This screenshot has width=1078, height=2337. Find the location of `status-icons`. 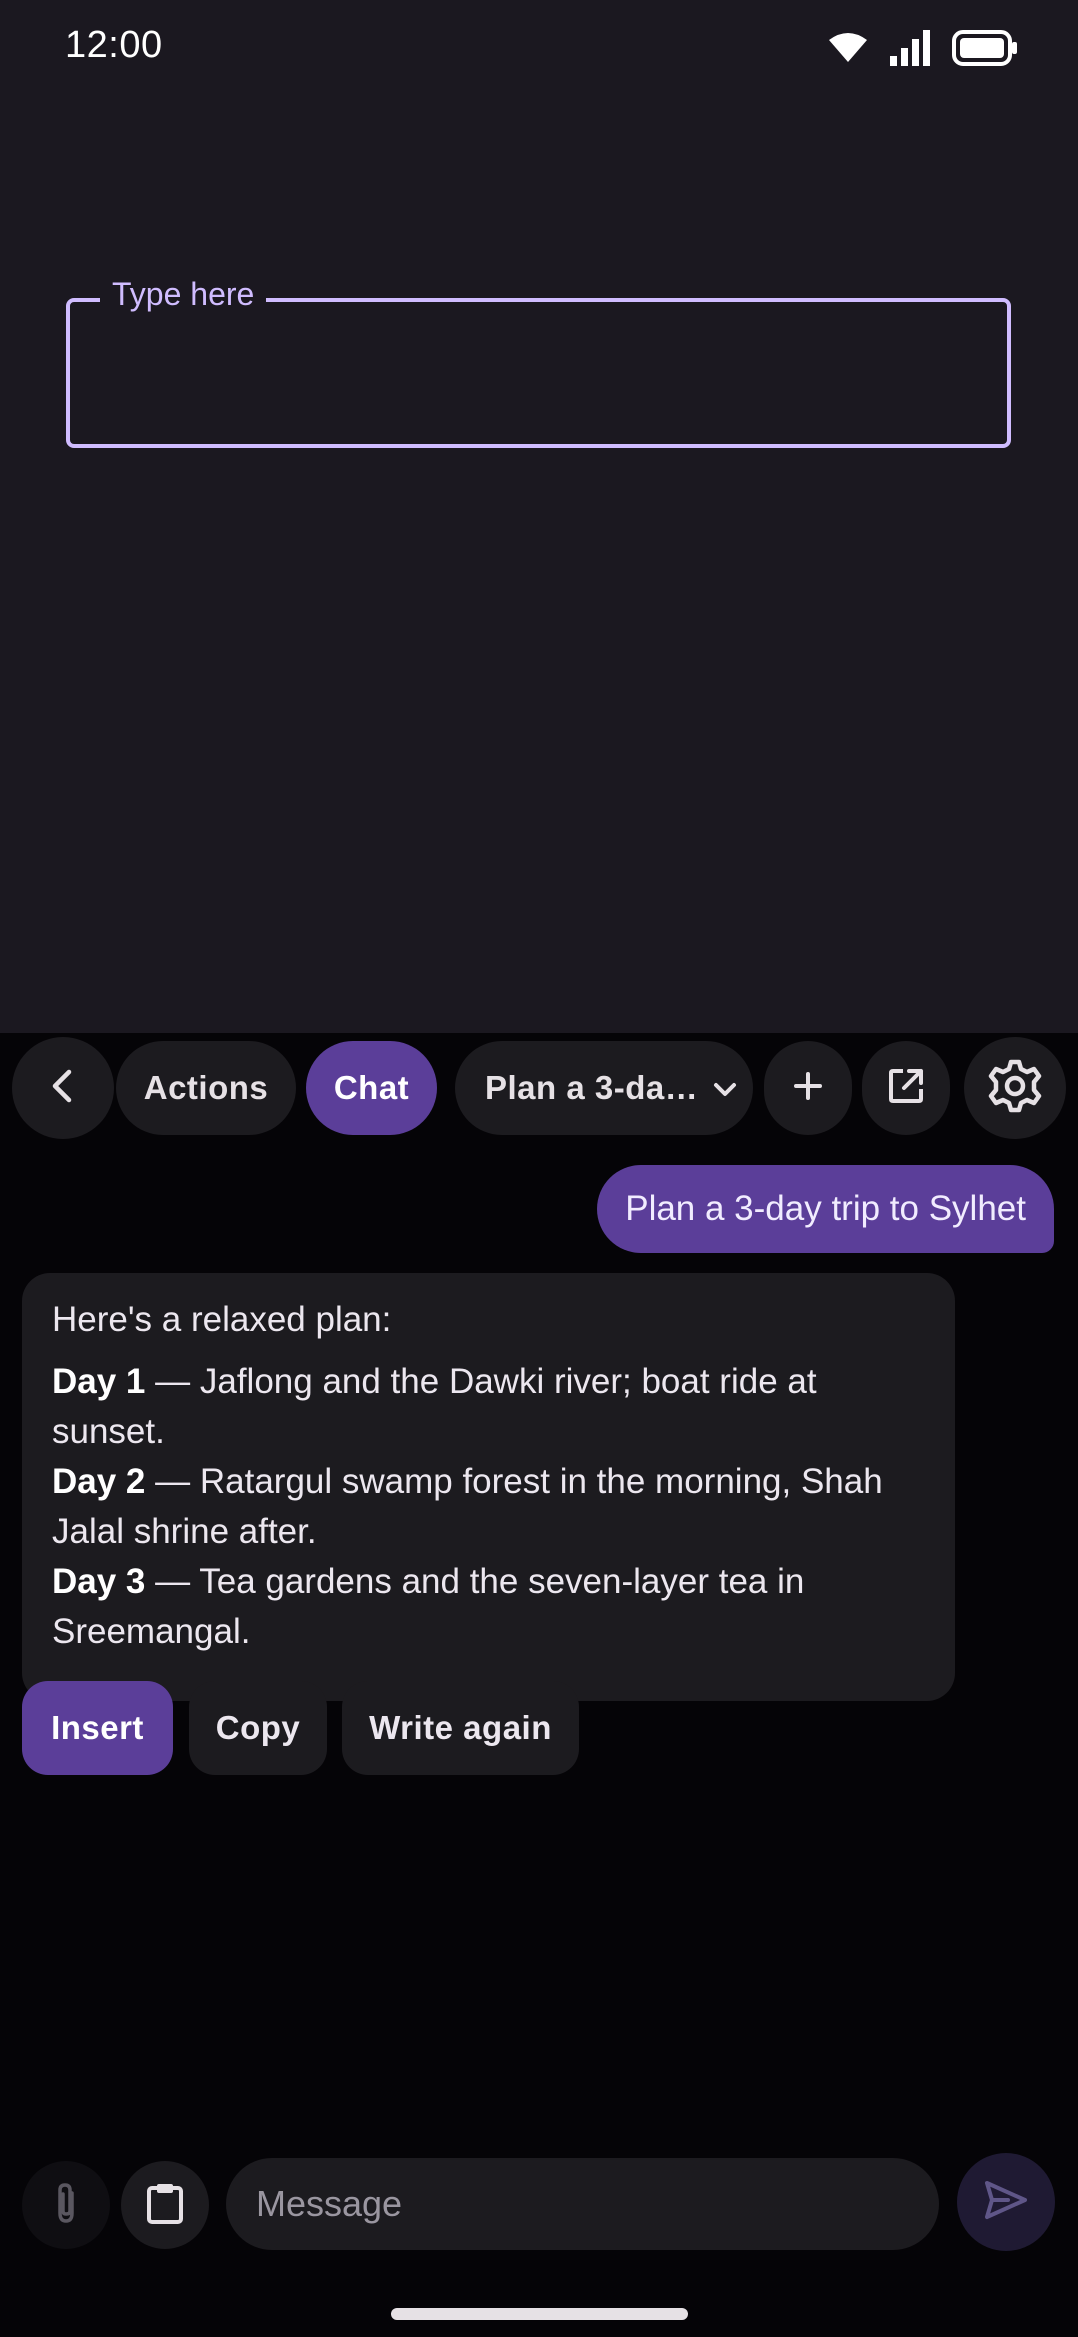

status-icons is located at coordinates (923, 48).